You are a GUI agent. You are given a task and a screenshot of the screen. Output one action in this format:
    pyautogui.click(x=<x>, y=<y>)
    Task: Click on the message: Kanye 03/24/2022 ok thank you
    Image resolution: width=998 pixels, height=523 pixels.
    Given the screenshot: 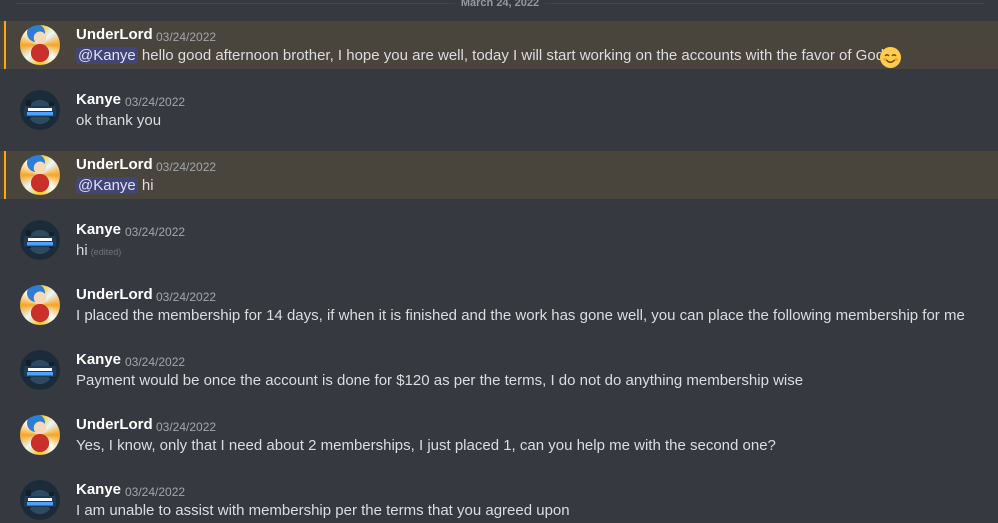 What is the action you would take?
    pyautogui.click(x=499, y=110)
    